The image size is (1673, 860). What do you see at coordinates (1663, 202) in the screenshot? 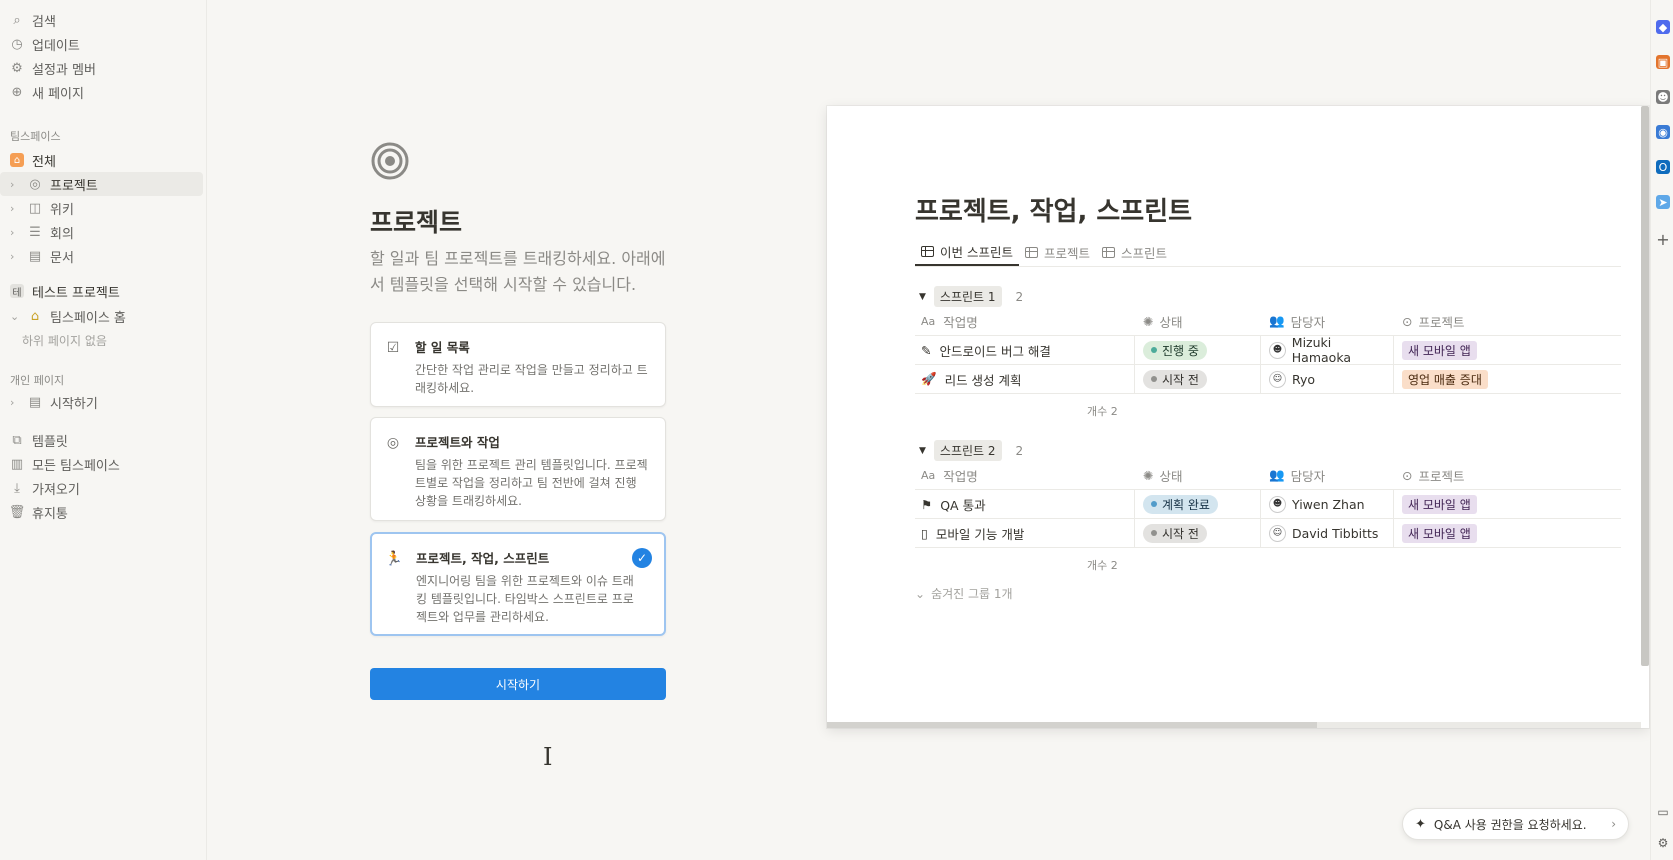
I see `send-icon: ➤` at bounding box center [1663, 202].